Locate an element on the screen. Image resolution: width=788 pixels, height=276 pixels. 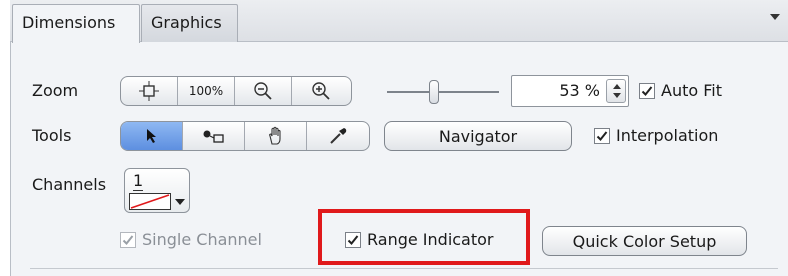
fit-icon is located at coordinates (149, 91).